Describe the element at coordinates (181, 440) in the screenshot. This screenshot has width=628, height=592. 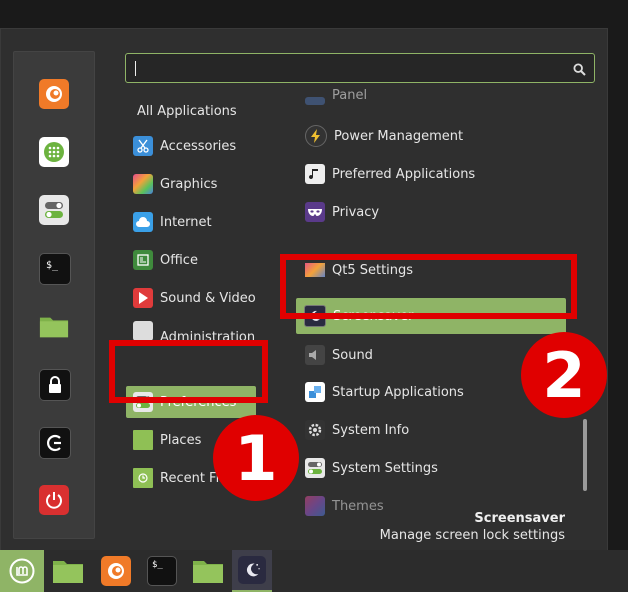
I see `category-label: Places` at that location.